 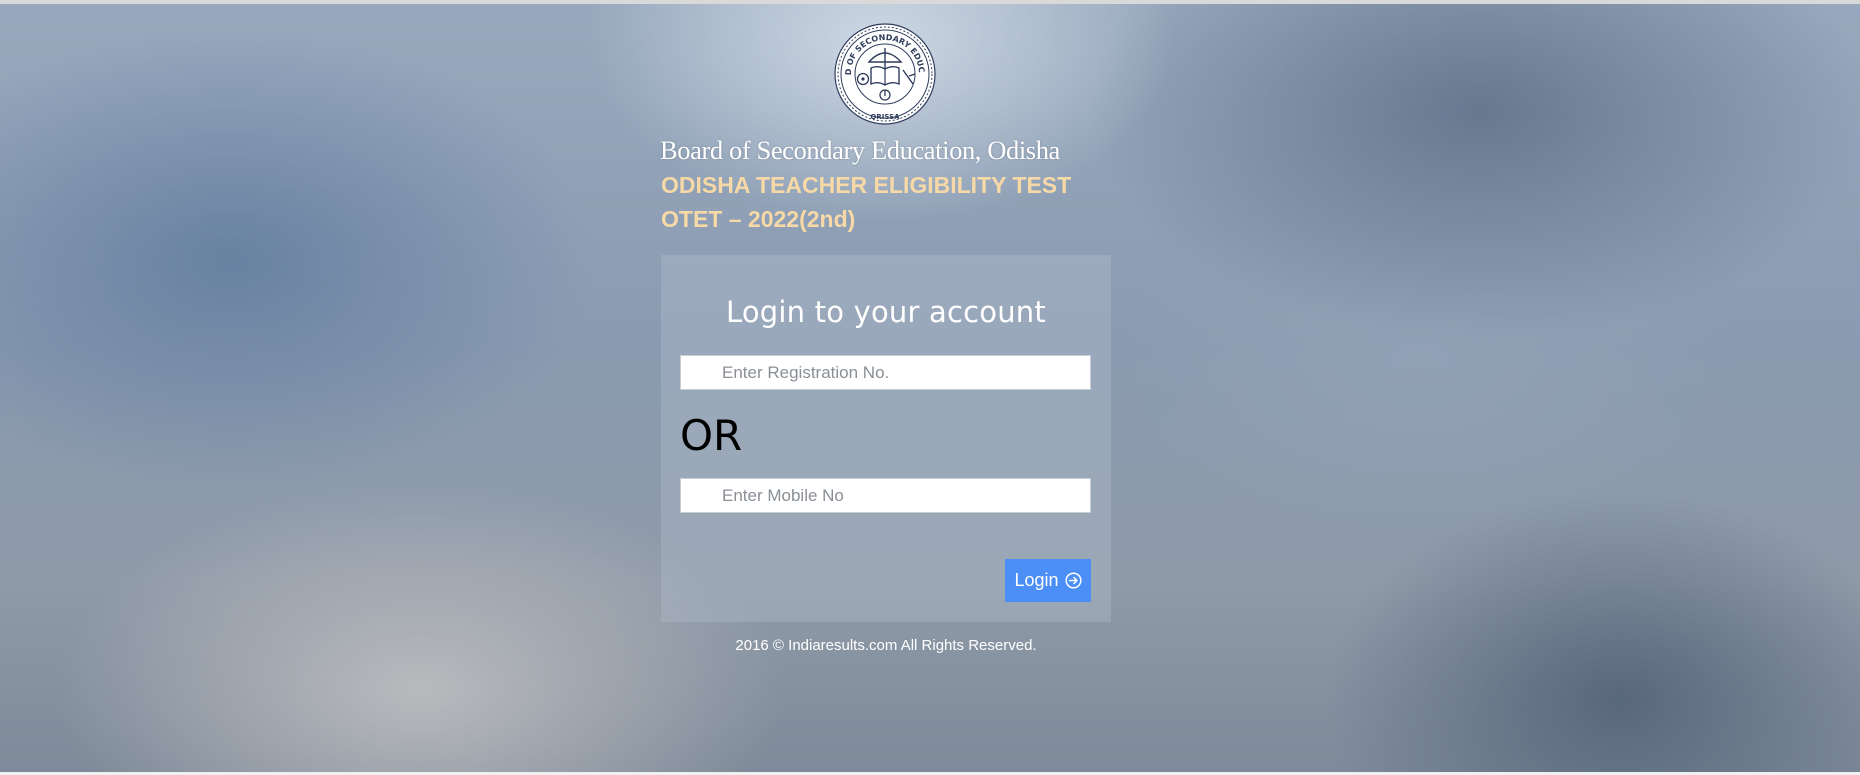 What do you see at coordinates (866, 185) in the screenshot?
I see `exam-title: ODISHA TEACHER ELIGIBILITY TEST` at bounding box center [866, 185].